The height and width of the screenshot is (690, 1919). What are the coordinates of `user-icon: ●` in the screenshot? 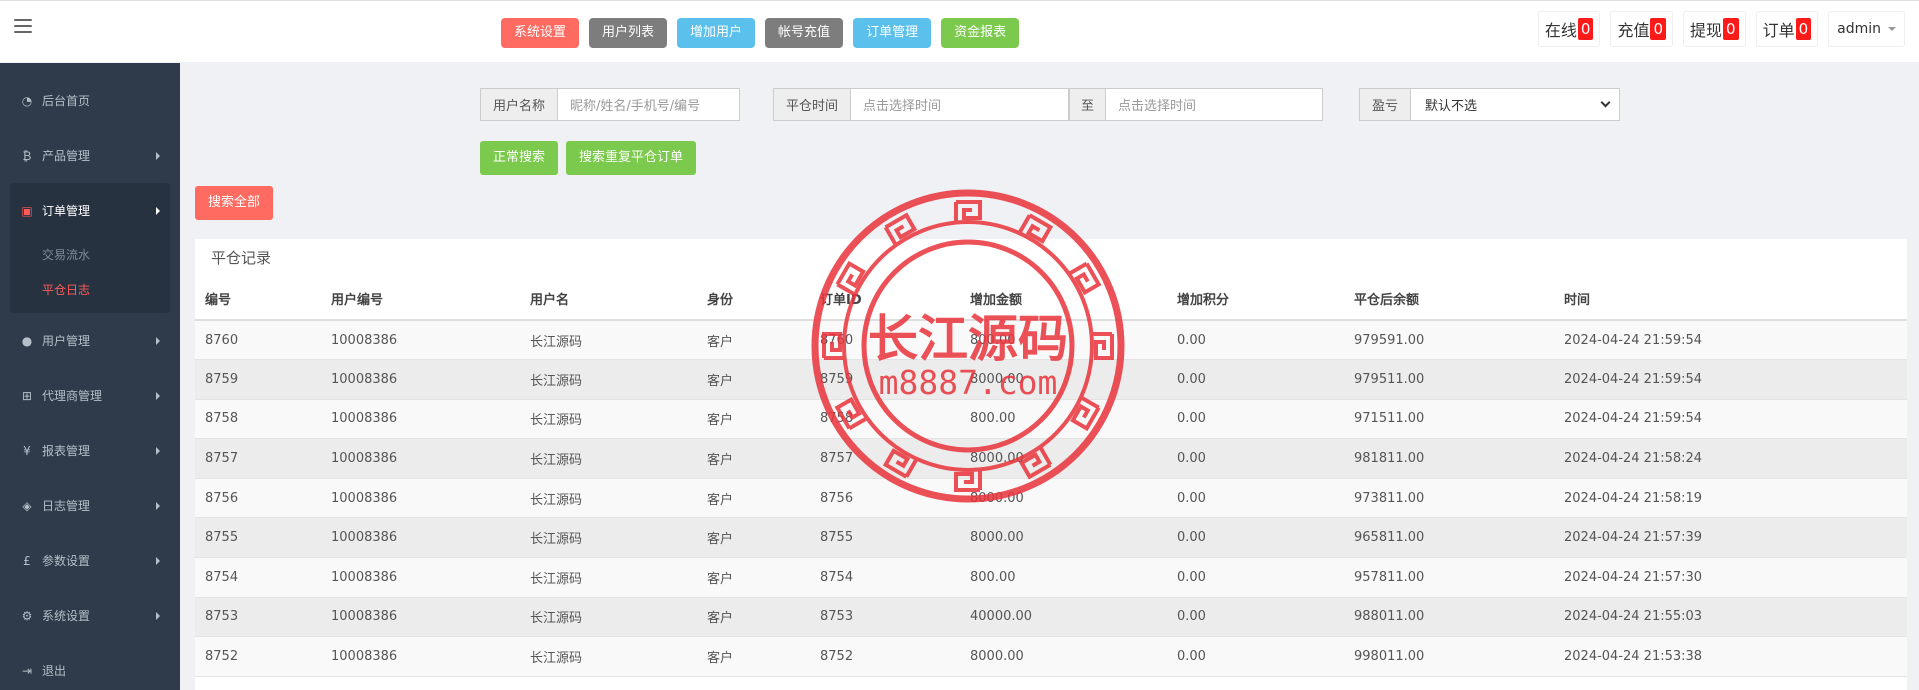 It's located at (27, 340).